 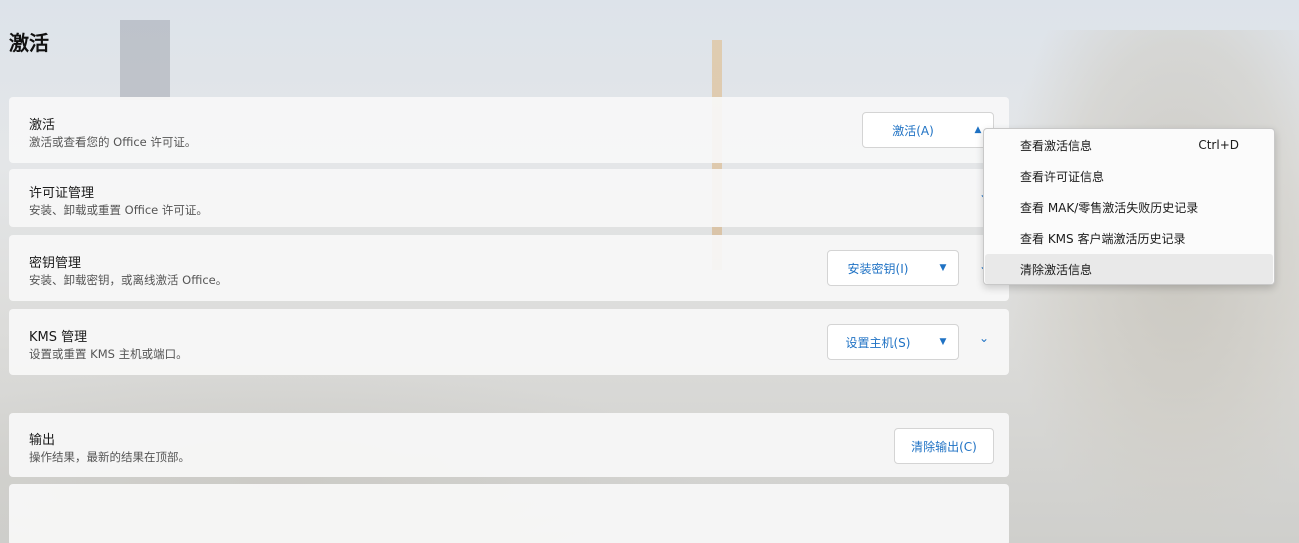 What do you see at coordinates (878, 268) in the screenshot?
I see `install-key-button-label: 安装密钥(I)` at bounding box center [878, 268].